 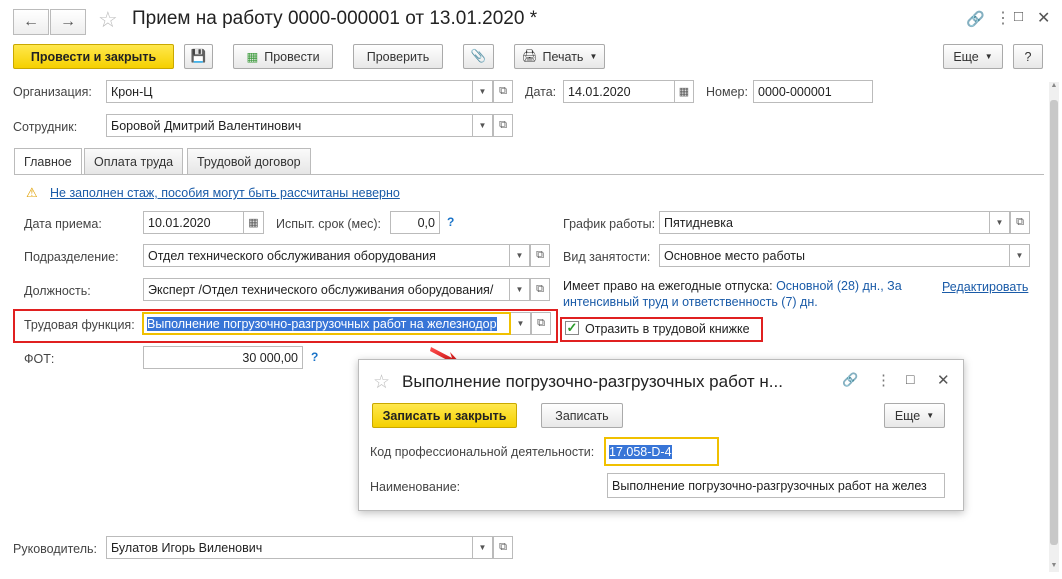 What do you see at coordinates (914, 415) in the screenshot?
I see `popup-more-button: Еще ▼` at bounding box center [914, 415].